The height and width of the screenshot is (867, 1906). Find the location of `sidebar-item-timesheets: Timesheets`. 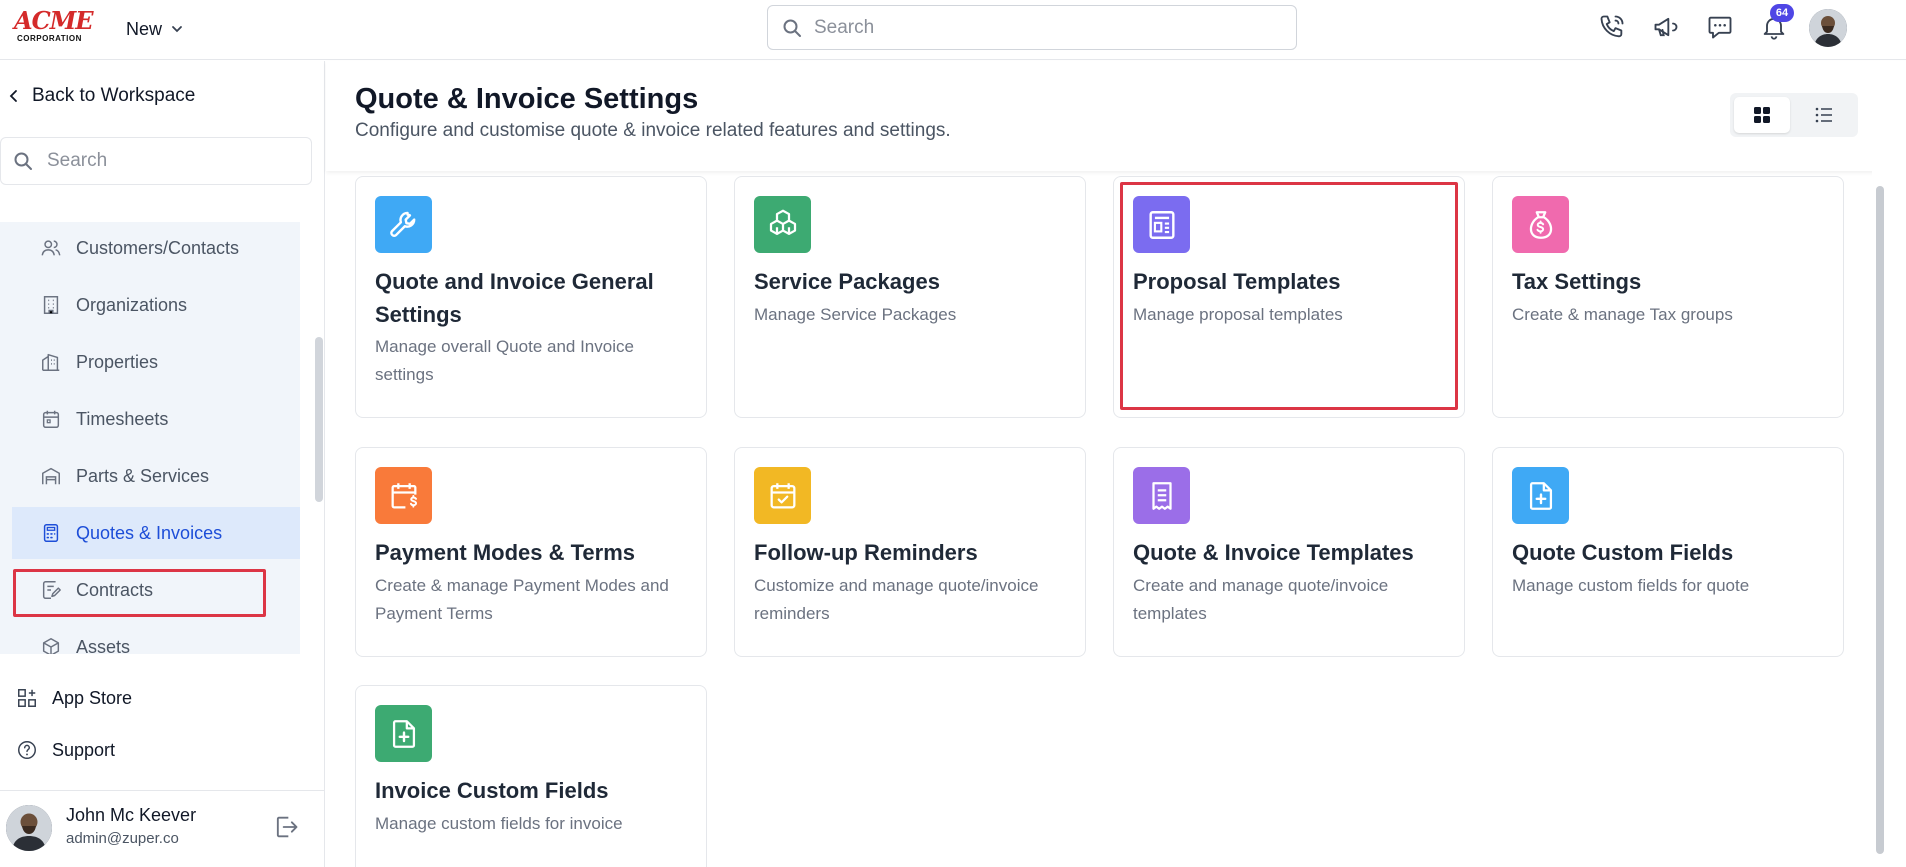

sidebar-item-timesheets: Timesheets is located at coordinates (156, 419).